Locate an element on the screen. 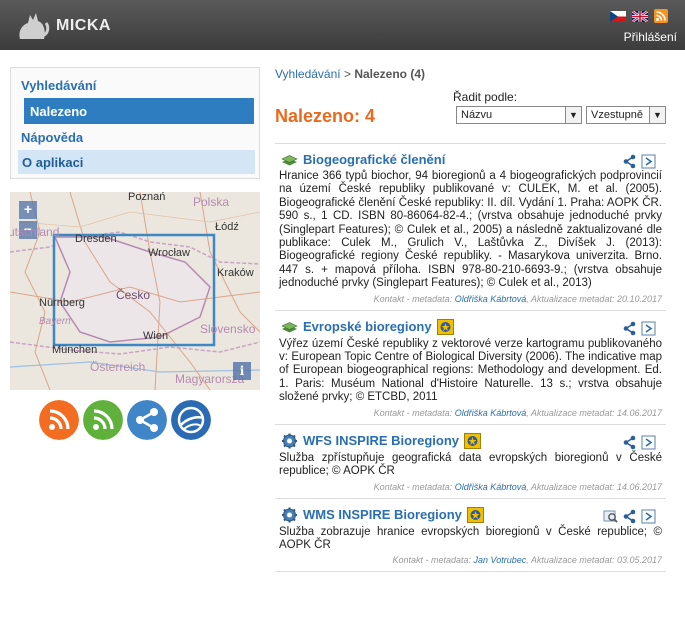  map-label-poznan: Poznań is located at coordinates (147, 197).